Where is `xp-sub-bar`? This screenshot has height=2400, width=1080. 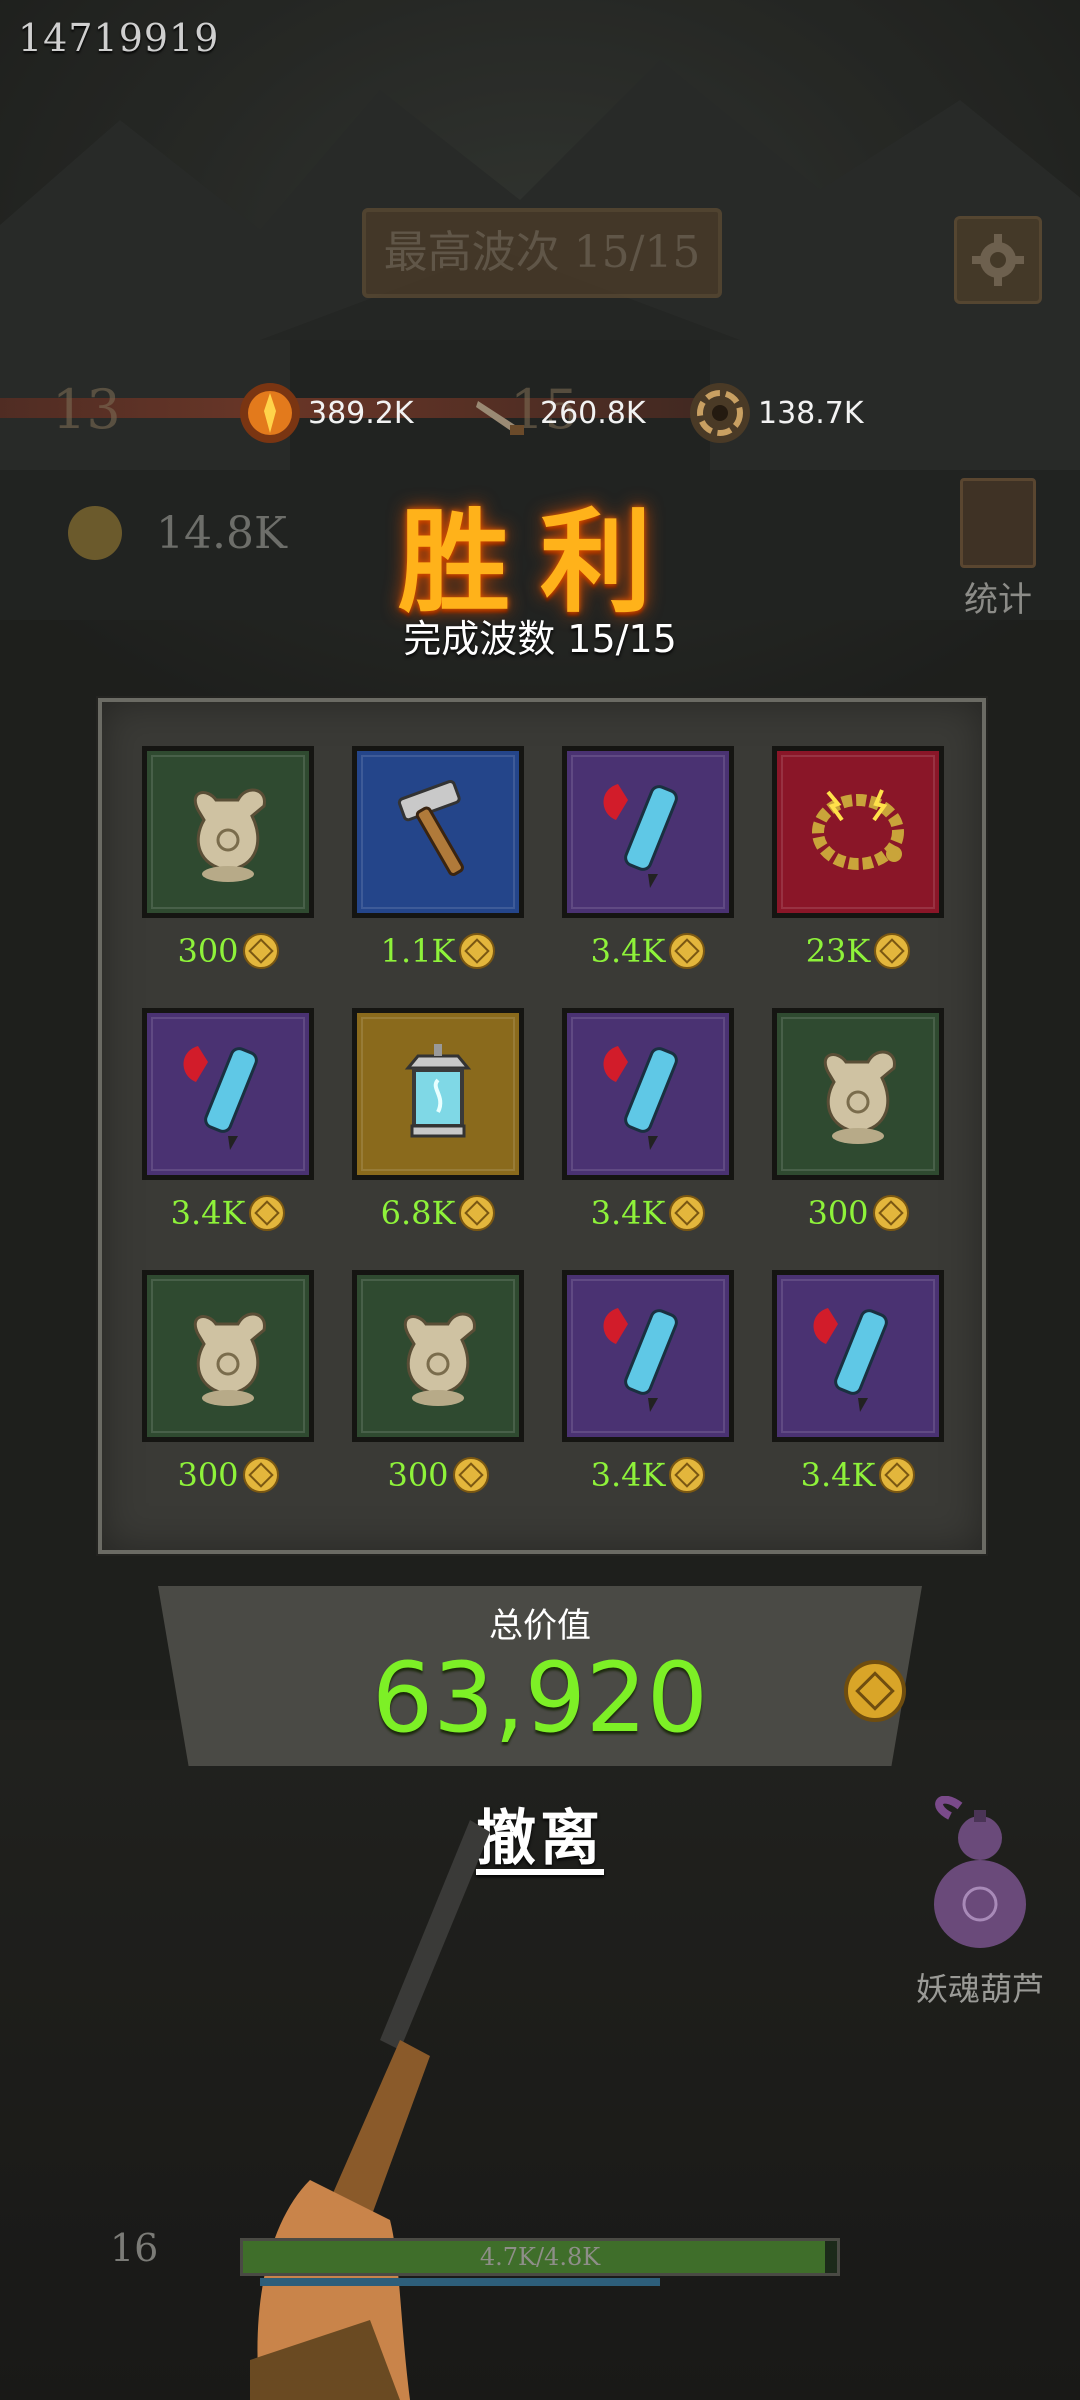 xp-sub-bar is located at coordinates (460, 2282).